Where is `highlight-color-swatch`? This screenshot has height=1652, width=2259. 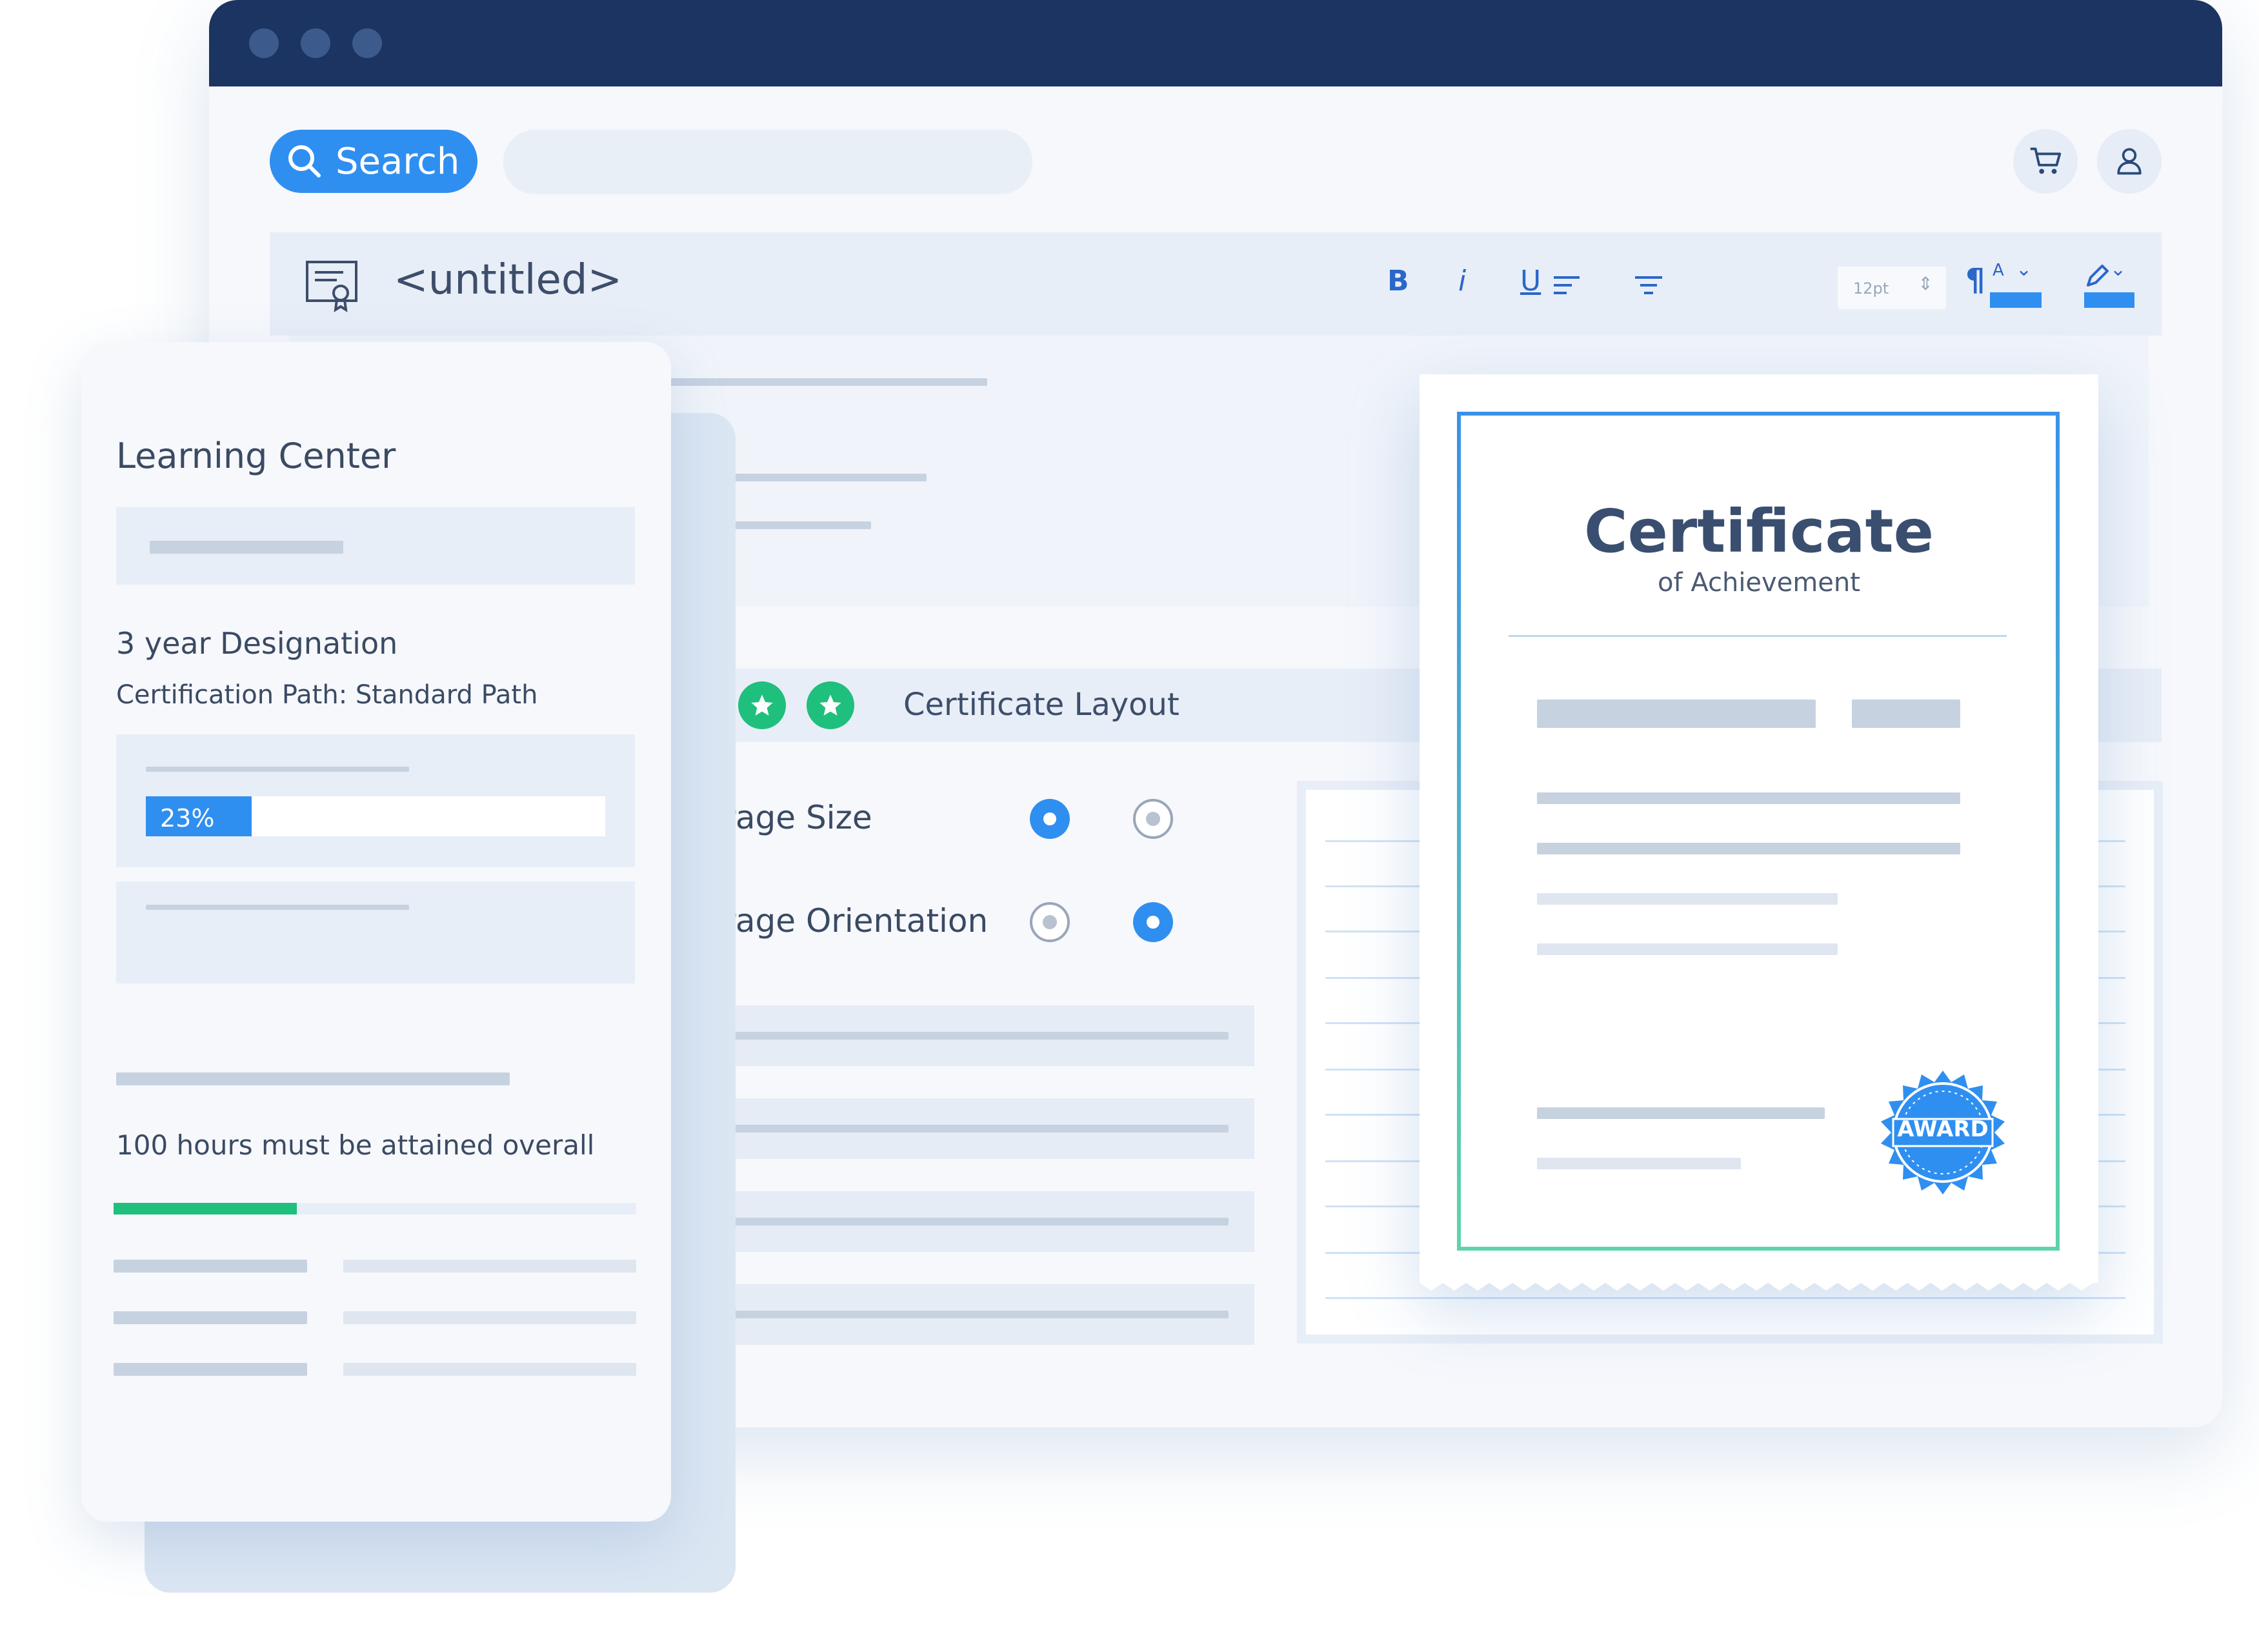 highlight-color-swatch is located at coordinates (2109, 300).